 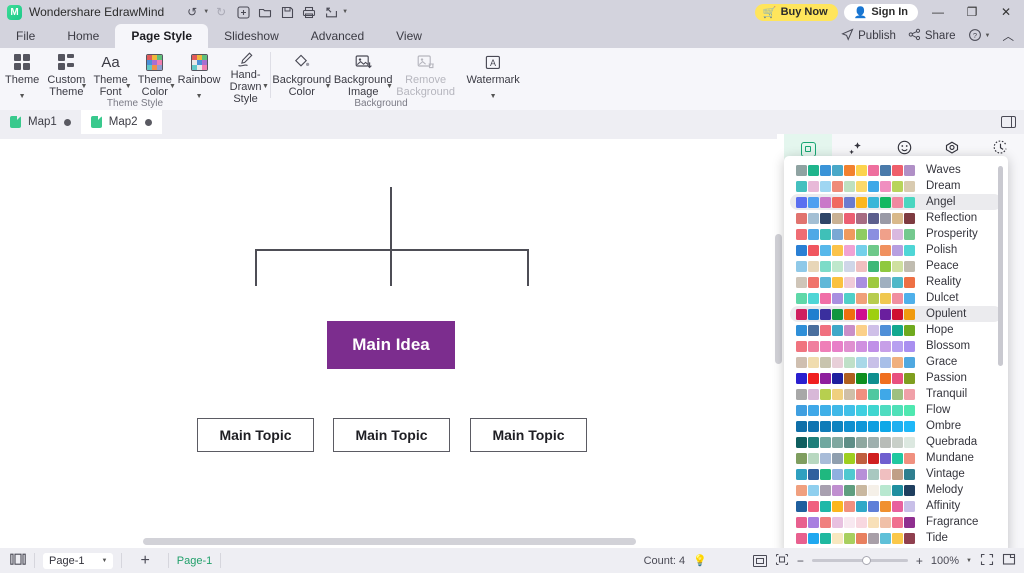 What do you see at coordinates (345, 12) in the screenshot?
I see `export-caret-icon: ▼` at bounding box center [345, 12].